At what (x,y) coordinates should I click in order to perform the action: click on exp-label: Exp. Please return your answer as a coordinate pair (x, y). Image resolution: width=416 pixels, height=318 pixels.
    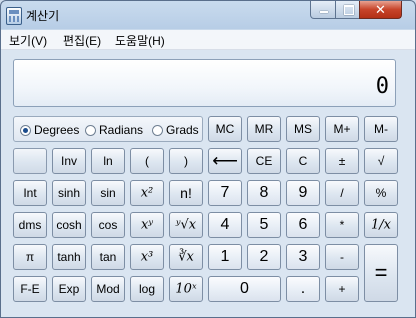
    Looking at the image, I should click on (69, 289).